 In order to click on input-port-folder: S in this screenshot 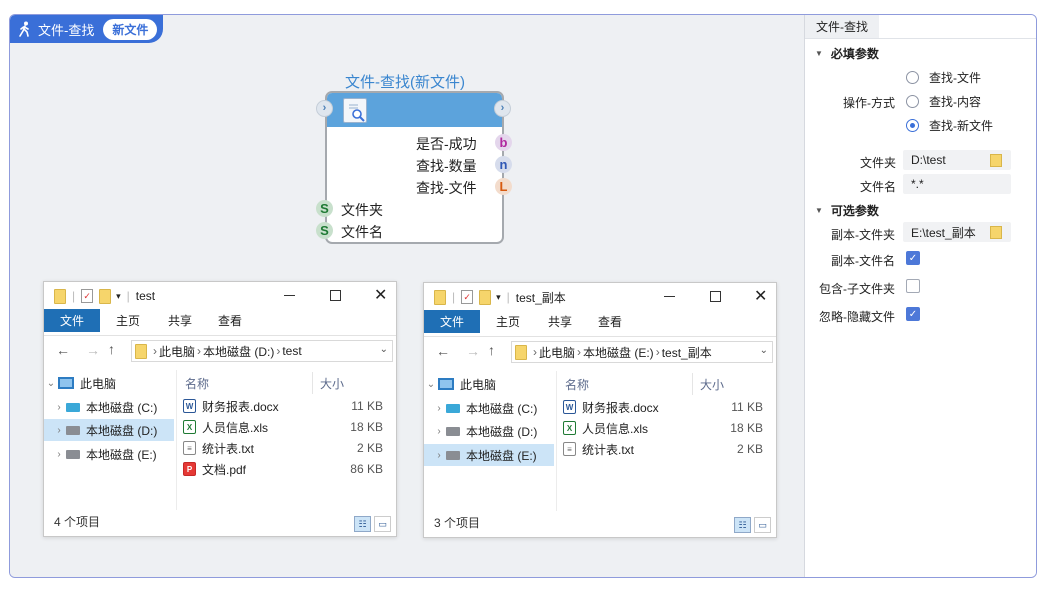, I will do `click(324, 208)`.